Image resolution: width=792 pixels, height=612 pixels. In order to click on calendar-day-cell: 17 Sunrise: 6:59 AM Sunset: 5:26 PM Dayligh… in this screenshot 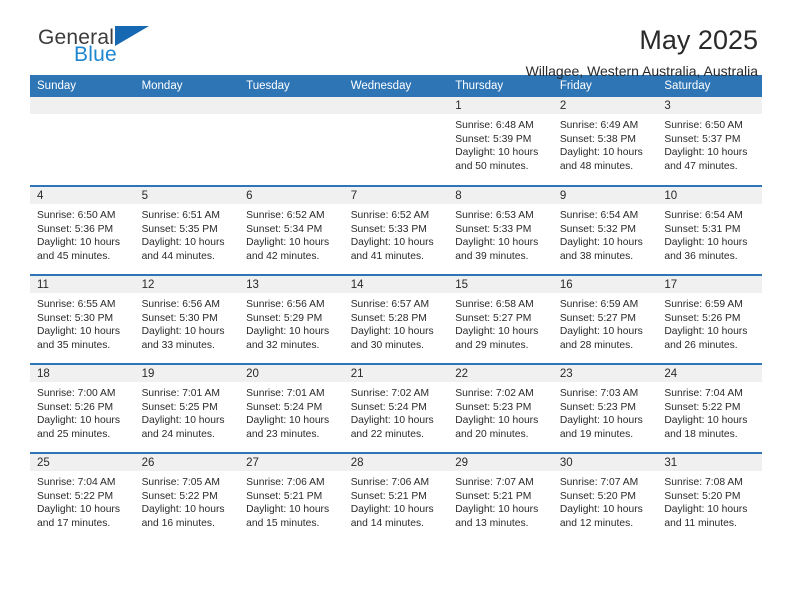, I will do `click(709, 319)`.